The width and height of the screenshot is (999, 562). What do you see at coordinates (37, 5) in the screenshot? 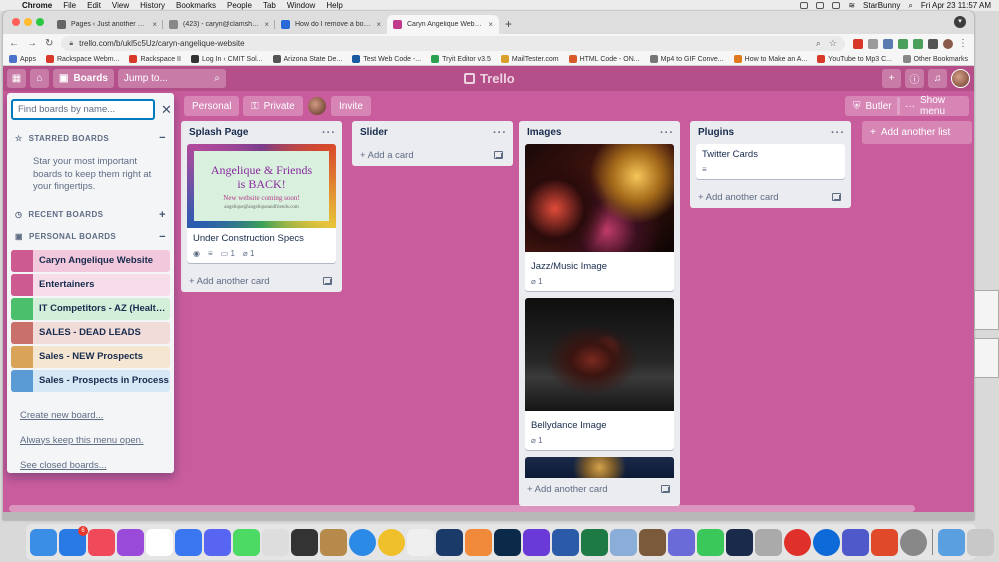
I see `menu-app-name: Chrome` at bounding box center [37, 5].